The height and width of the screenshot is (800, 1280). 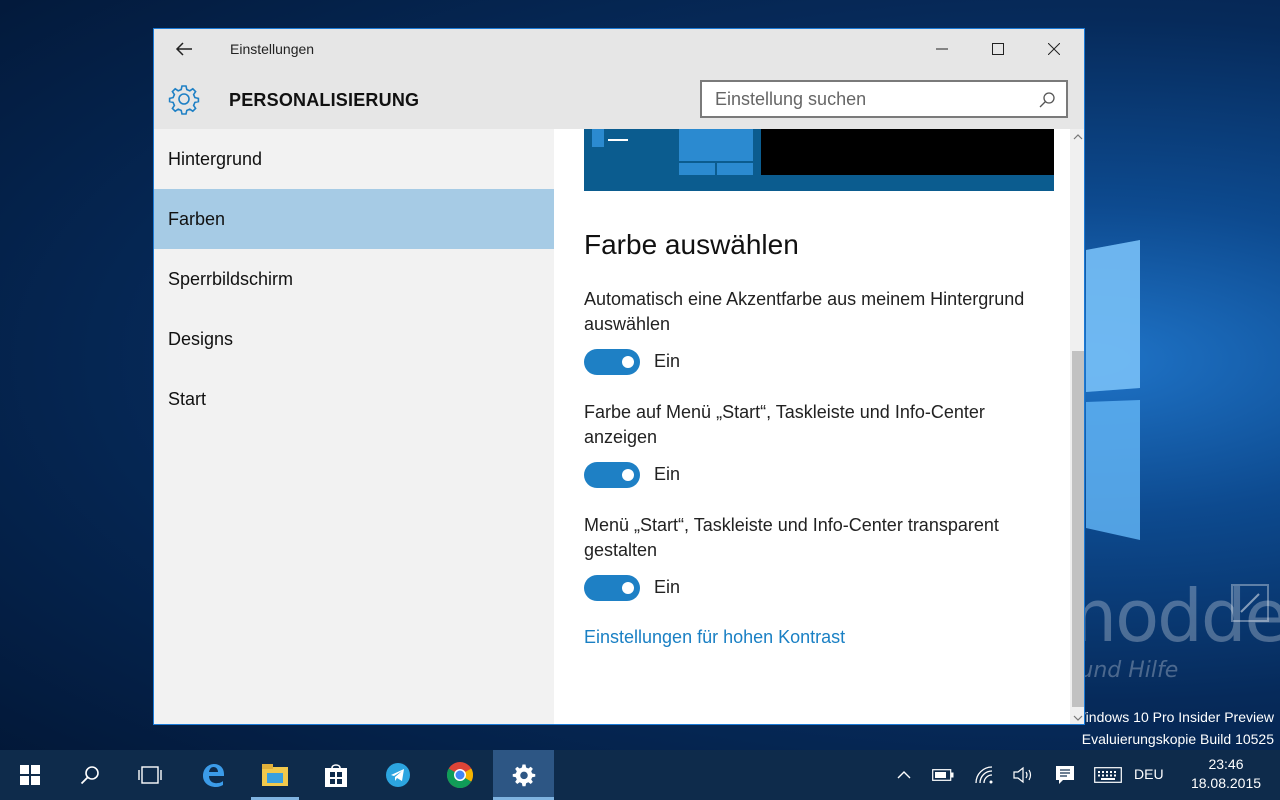 I want to click on action-center-button, so click(x=1065, y=775).